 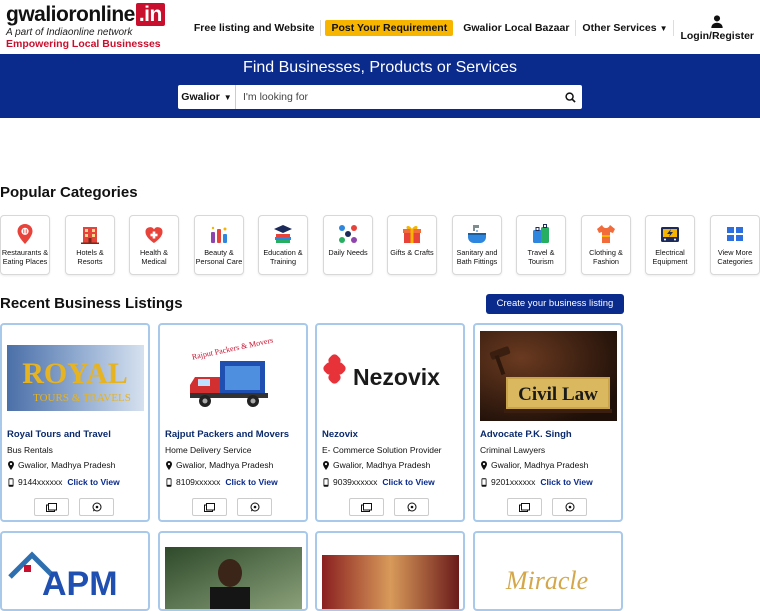 I want to click on category-daily-needs: Daily Needs, so click(x=348, y=245).